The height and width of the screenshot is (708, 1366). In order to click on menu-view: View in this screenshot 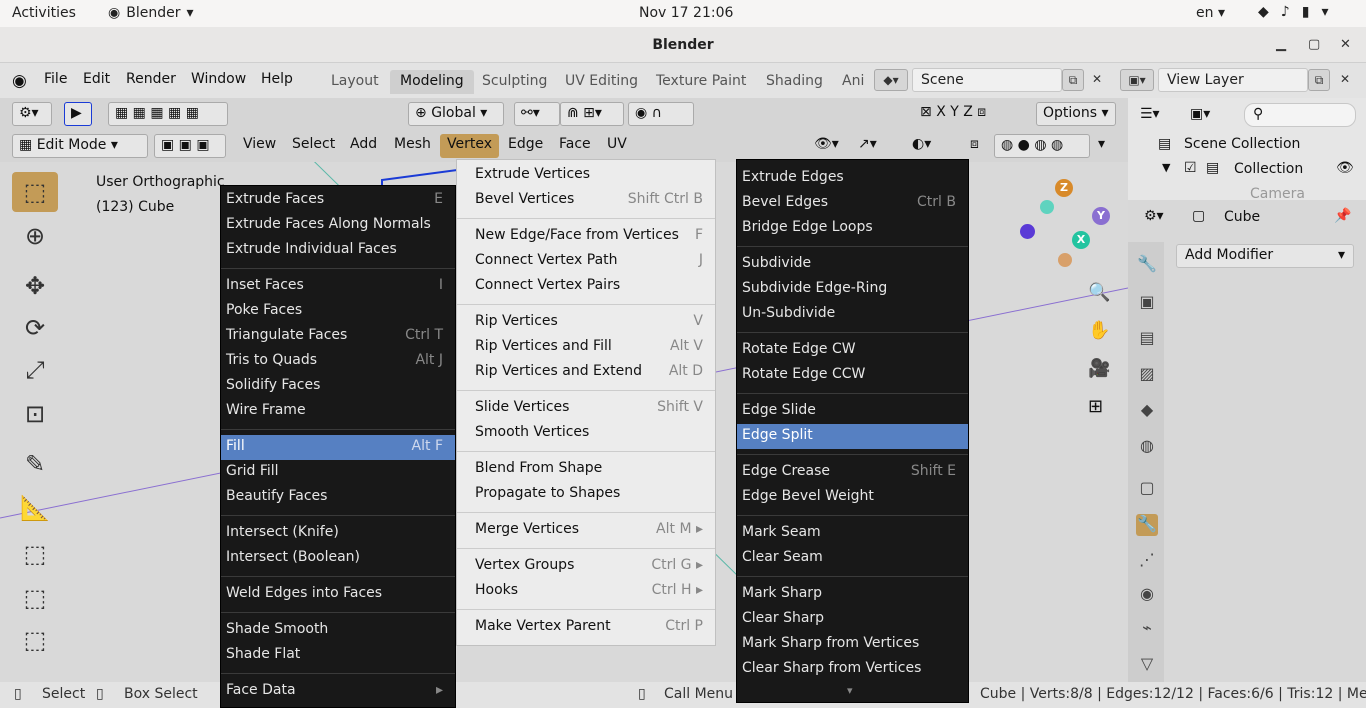, I will do `click(259, 146)`.